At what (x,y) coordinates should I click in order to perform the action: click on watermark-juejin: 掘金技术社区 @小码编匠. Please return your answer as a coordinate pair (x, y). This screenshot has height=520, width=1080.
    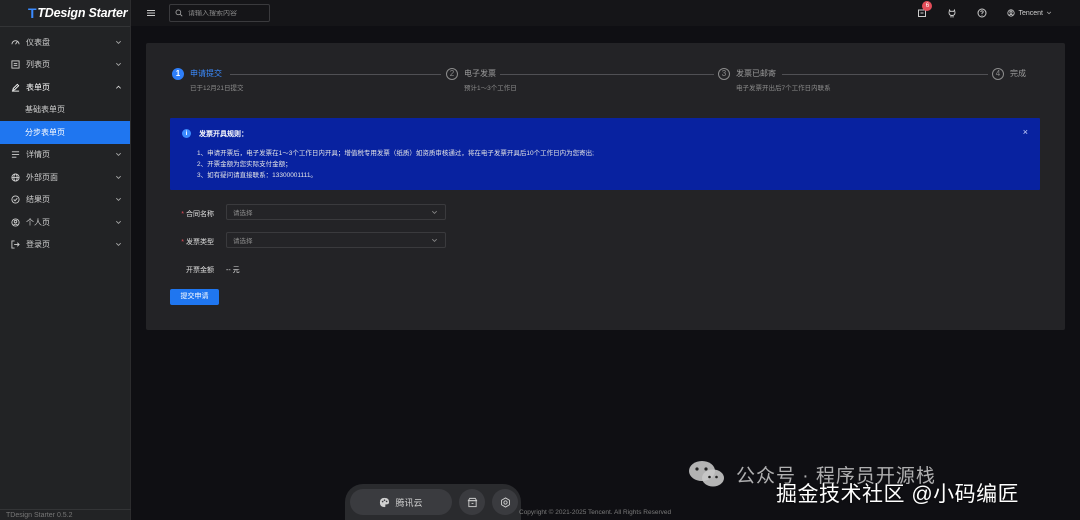
    Looking at the image, I should click on (898, 494).